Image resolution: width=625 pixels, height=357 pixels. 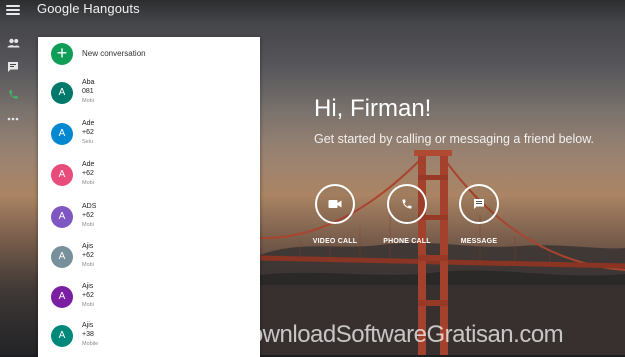 What do you see at coordinates (149, 54) in the screenshot?
I see `new-conversation-button: + New conversation` at bounding box center [149, 54].